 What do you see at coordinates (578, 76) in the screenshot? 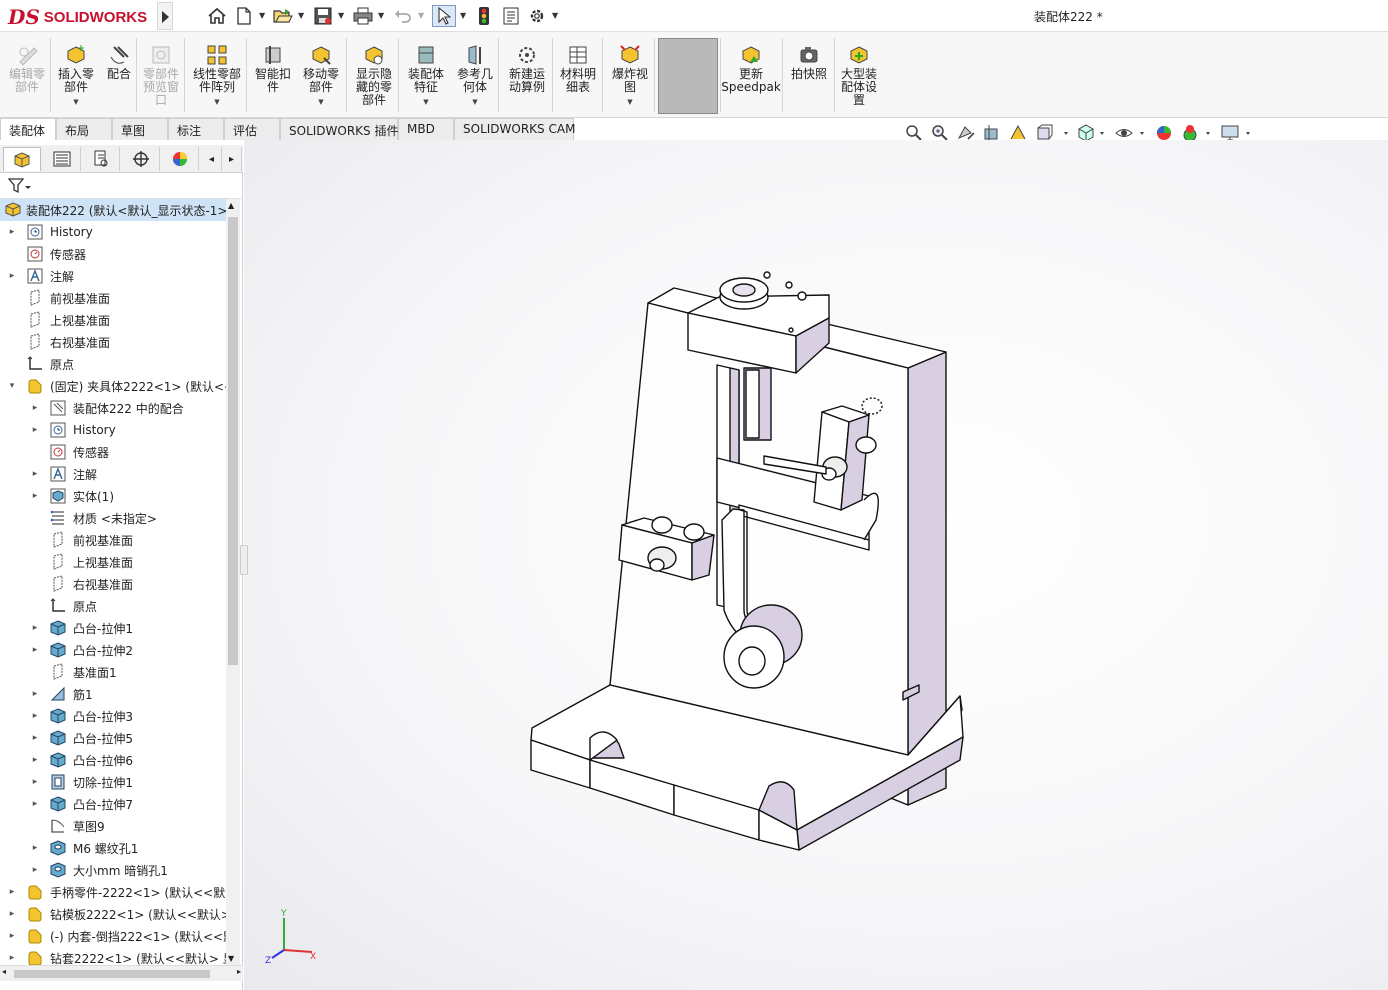
I see `bill-of-materials-button: 材料明 细表` at bounding box center [578, 76].